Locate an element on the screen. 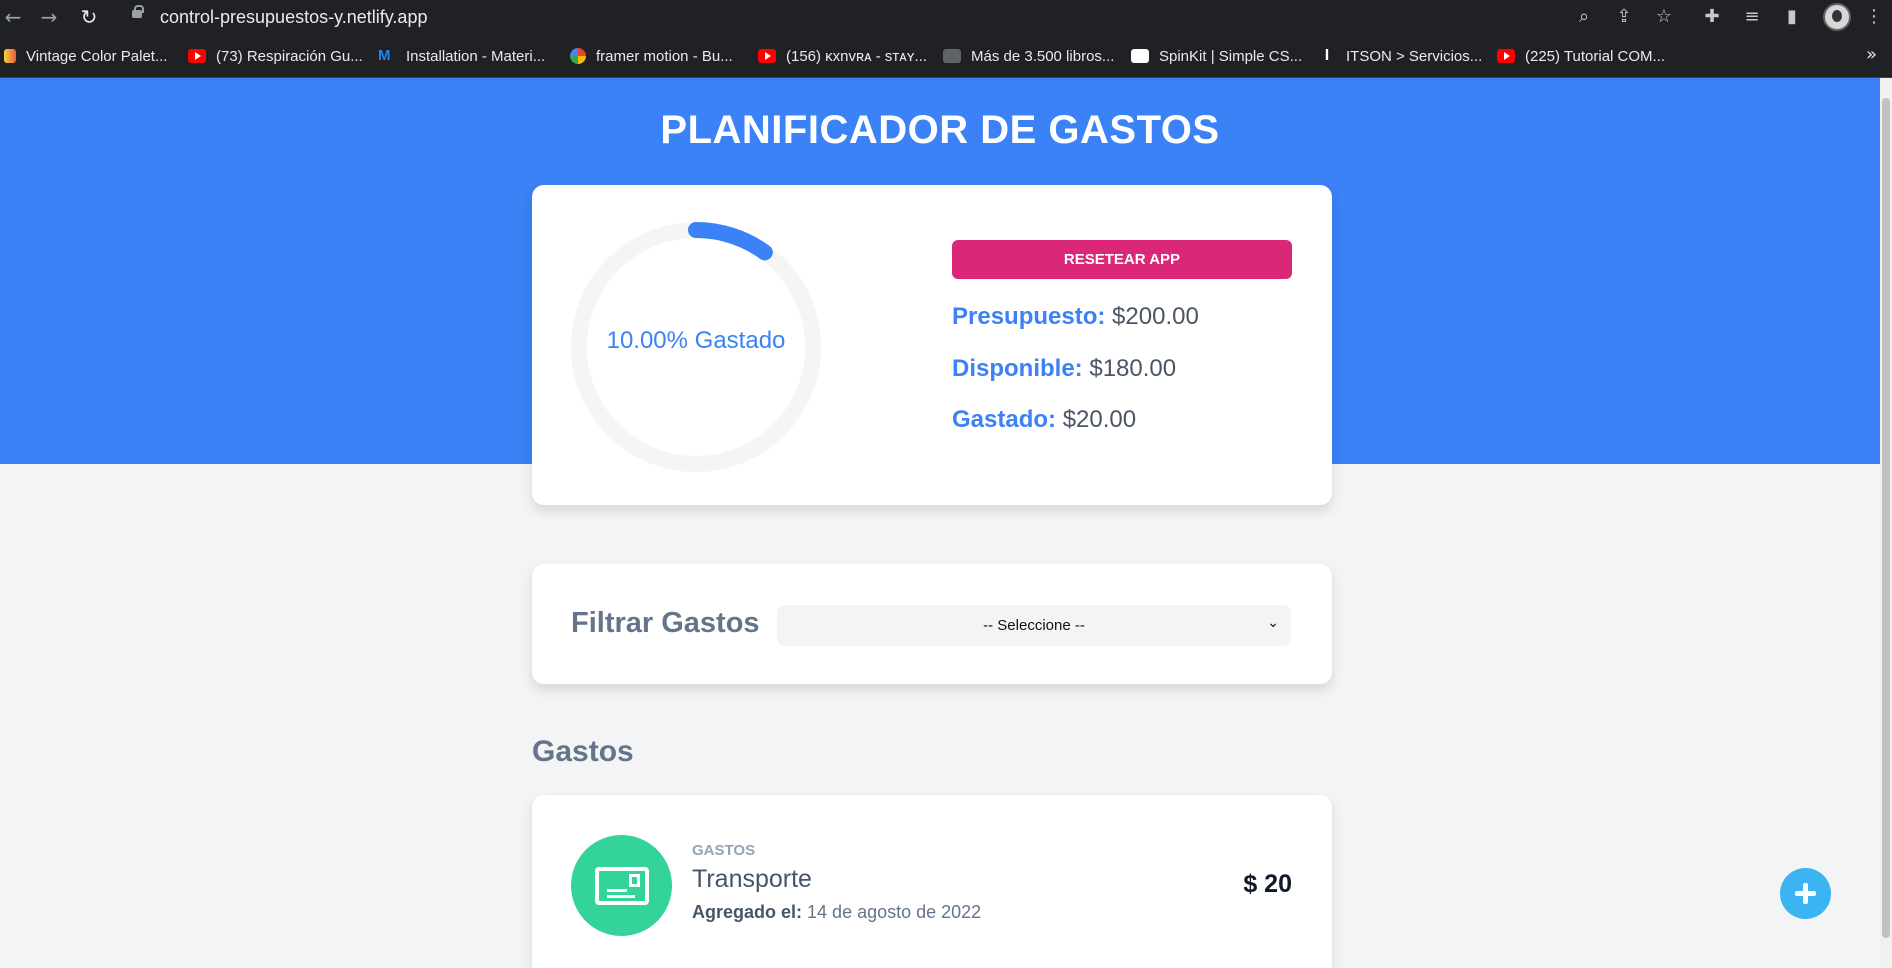 The image size is (1892, 968). star-icon: ☆ is located at coordinates (1664, 17).